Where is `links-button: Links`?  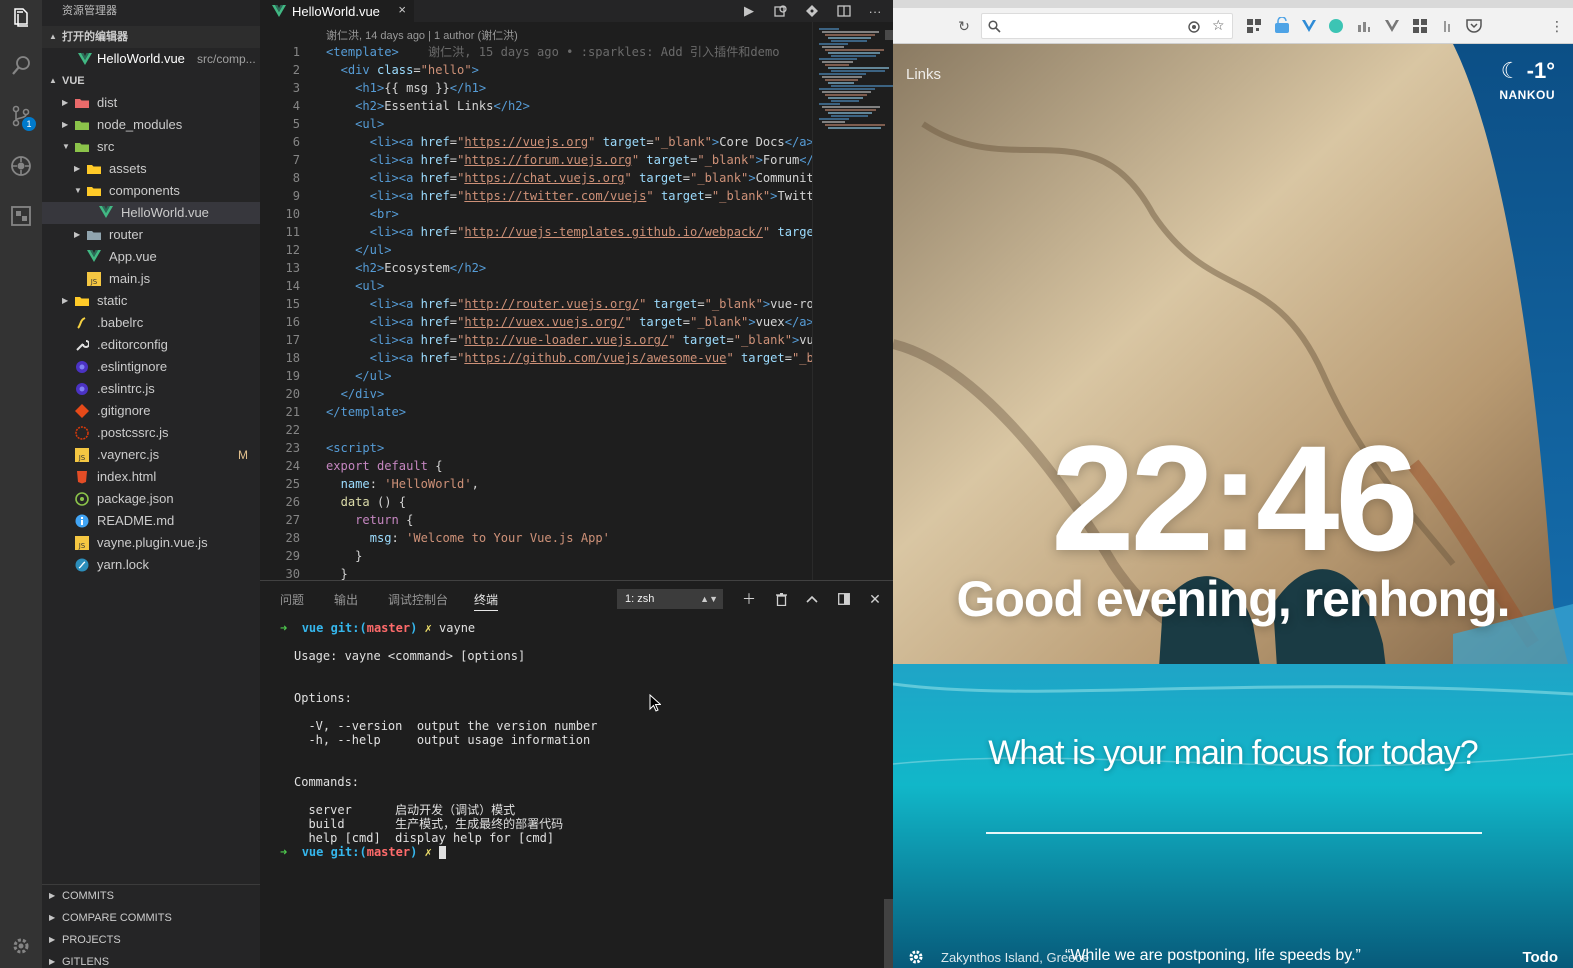 links-button: Links is located at coordinates (923, 74).